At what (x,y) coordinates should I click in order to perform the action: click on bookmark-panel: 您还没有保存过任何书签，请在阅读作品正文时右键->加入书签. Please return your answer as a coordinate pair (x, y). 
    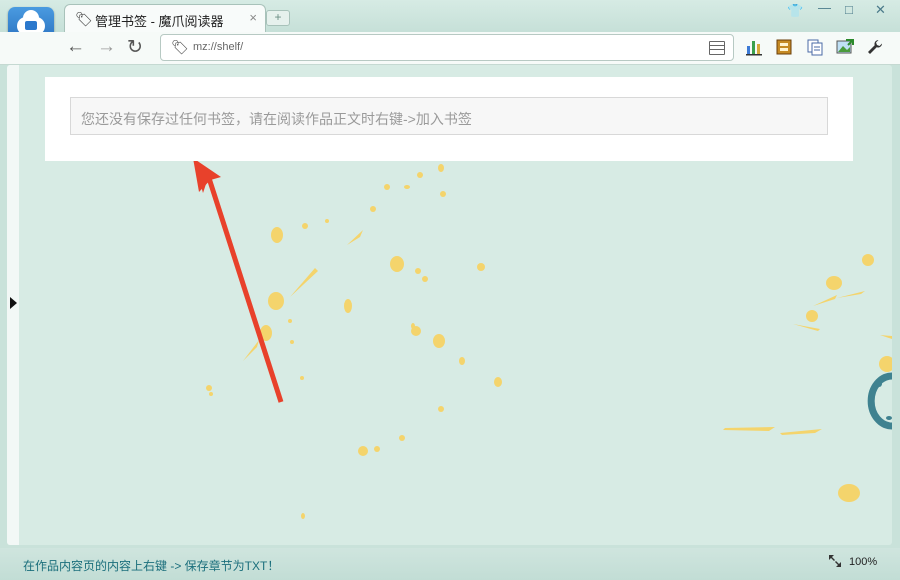
    Looking at the image, I should click on (449, 119).